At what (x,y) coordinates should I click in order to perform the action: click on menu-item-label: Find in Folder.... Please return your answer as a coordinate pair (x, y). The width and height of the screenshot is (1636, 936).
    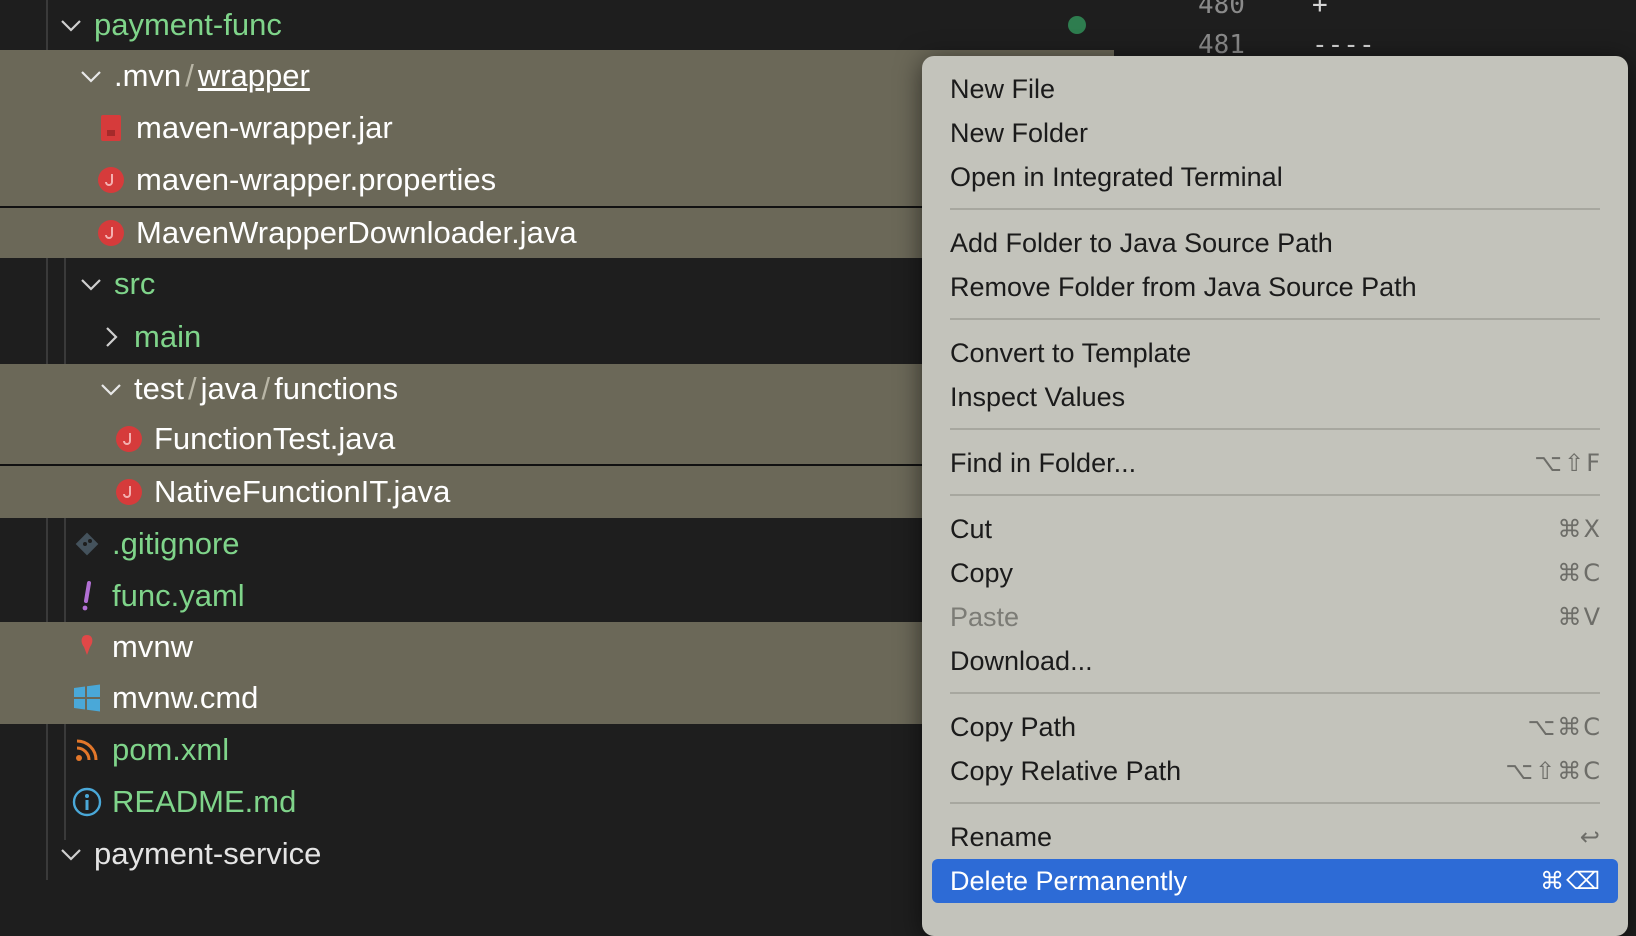
    Looking at the image, I should click on (1043, 462).